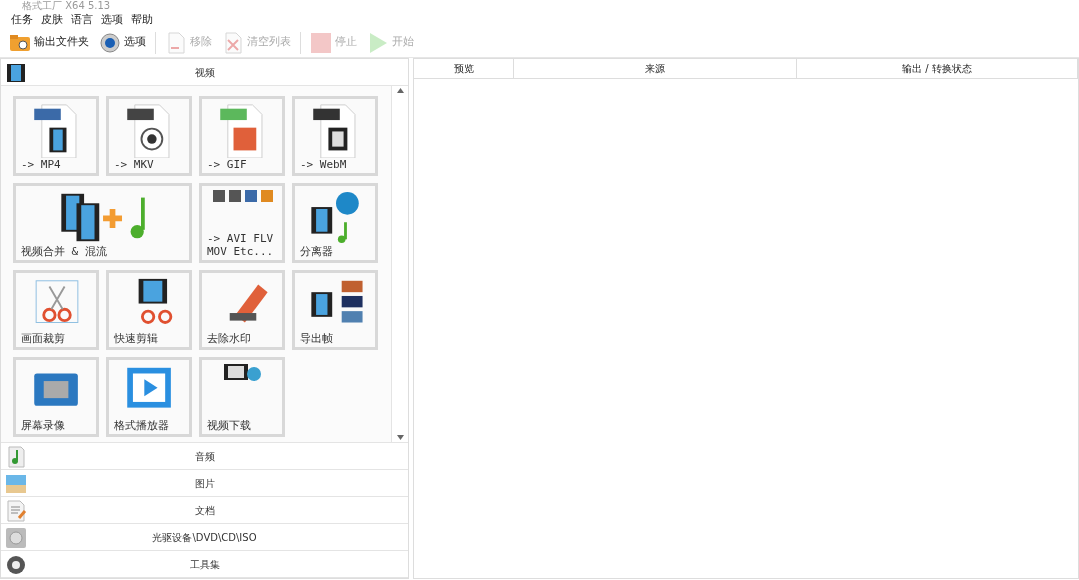  Describe the element at coordinates (242, 397) in the screenshot. I see `tool-tile: 视频下载` at that location.